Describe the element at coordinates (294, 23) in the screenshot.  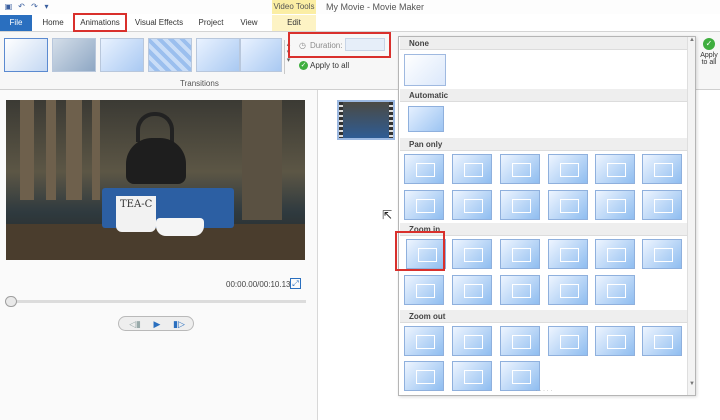
I see `tab-edit: Edit` at that location.